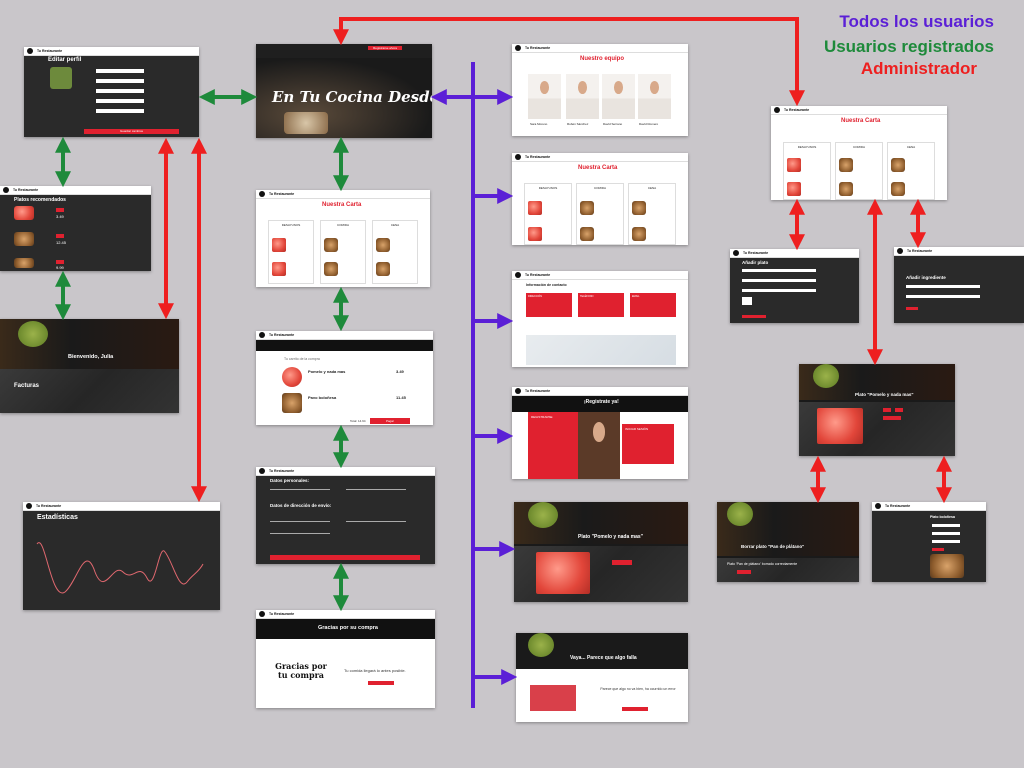 The width and height of the screenshot is (1024, 768). I want to click on thanks-message: Tu comida llegará lo antes posible., so click(375, 670).